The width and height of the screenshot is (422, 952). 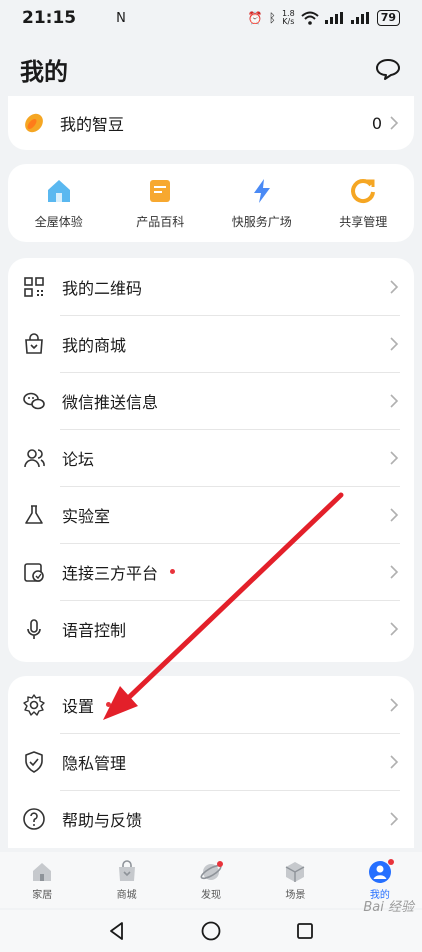 I want to click on tab-mall: 商城, so click(x=126, y=880).